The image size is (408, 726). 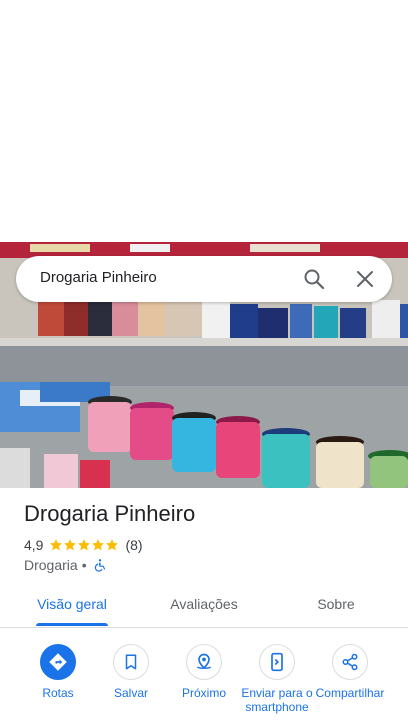 What do you see at coordinates (130, 693) in the screenshot?
I see `save-label: Salvar` at bounding box center [130, 693].